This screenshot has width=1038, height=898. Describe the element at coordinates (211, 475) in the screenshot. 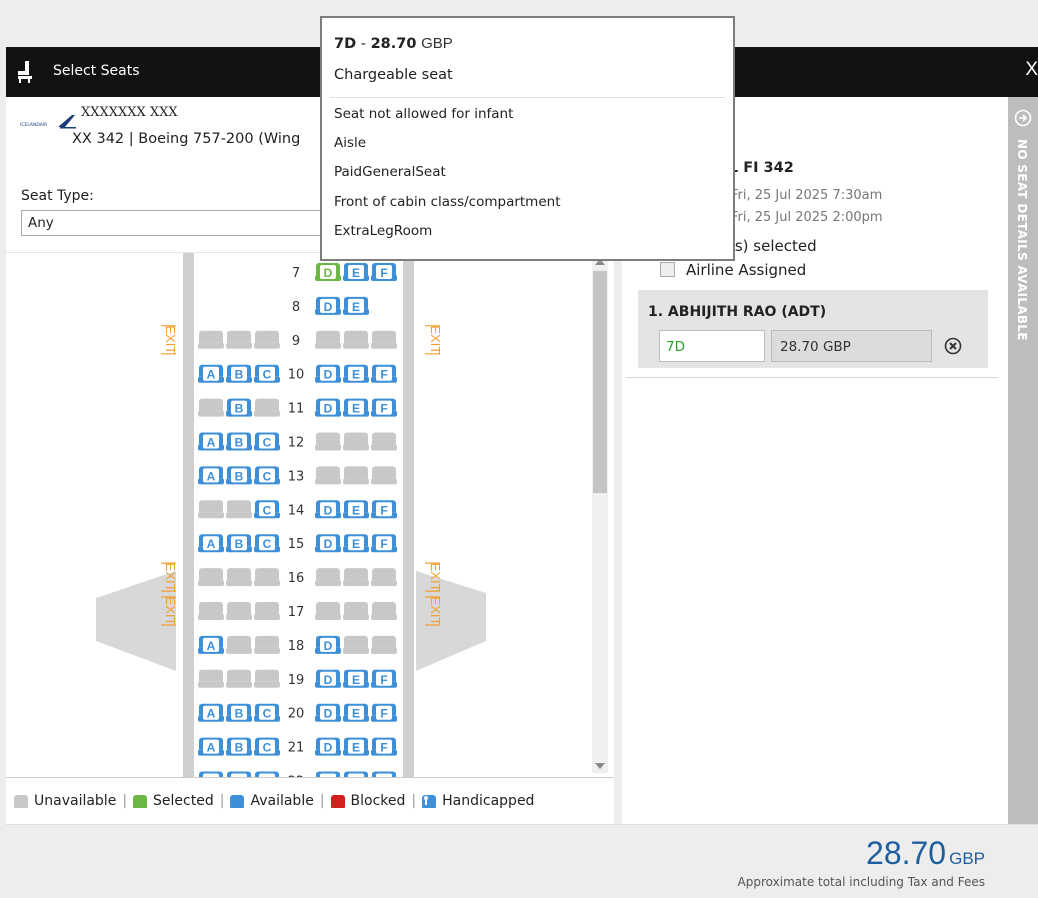

I see `seat-13A: A` at that location.